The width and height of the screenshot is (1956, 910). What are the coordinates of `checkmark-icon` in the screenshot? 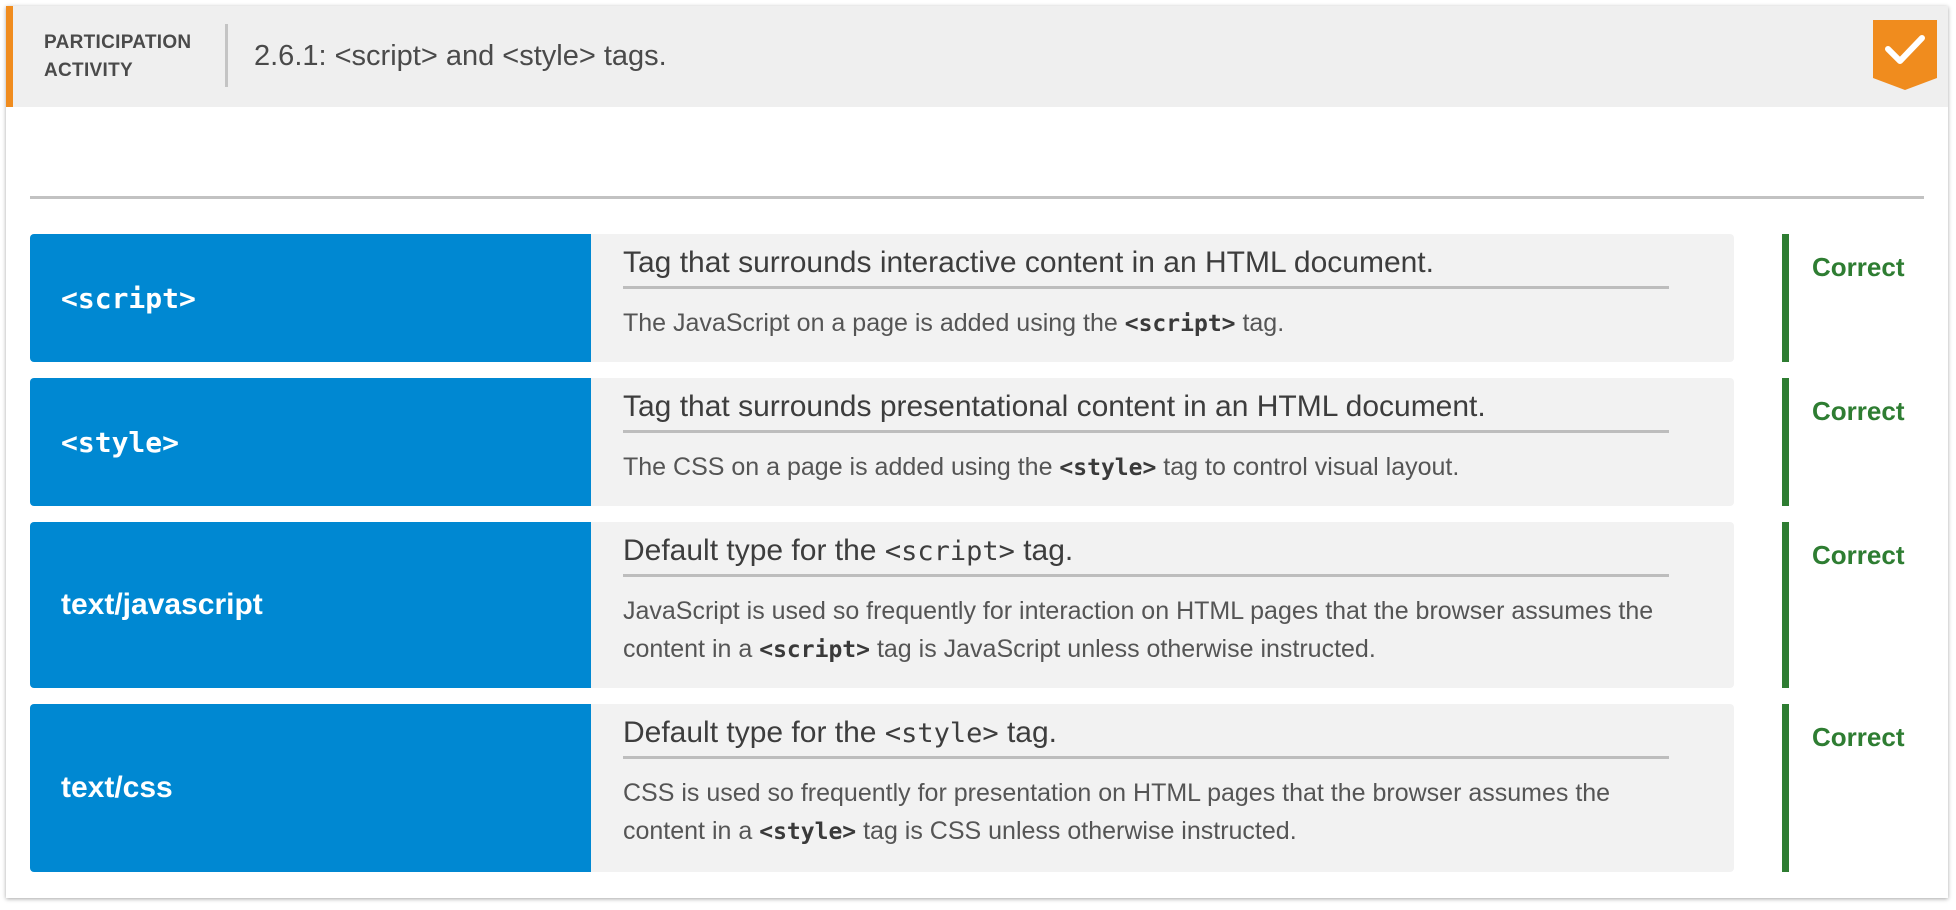 It's located at (1905, 55).